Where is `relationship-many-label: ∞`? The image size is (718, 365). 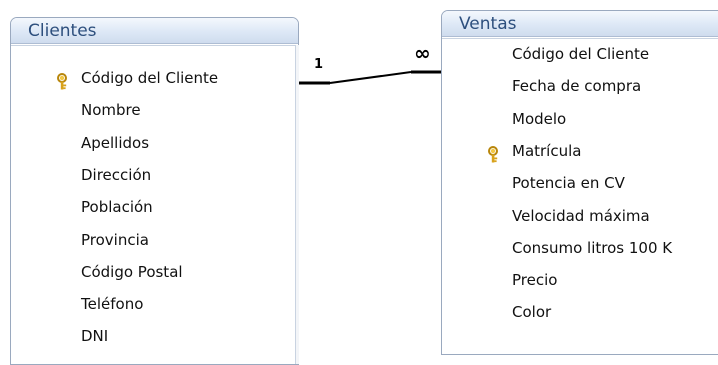
relationship-many-label: ∞ is located at coordinates (422, 53).